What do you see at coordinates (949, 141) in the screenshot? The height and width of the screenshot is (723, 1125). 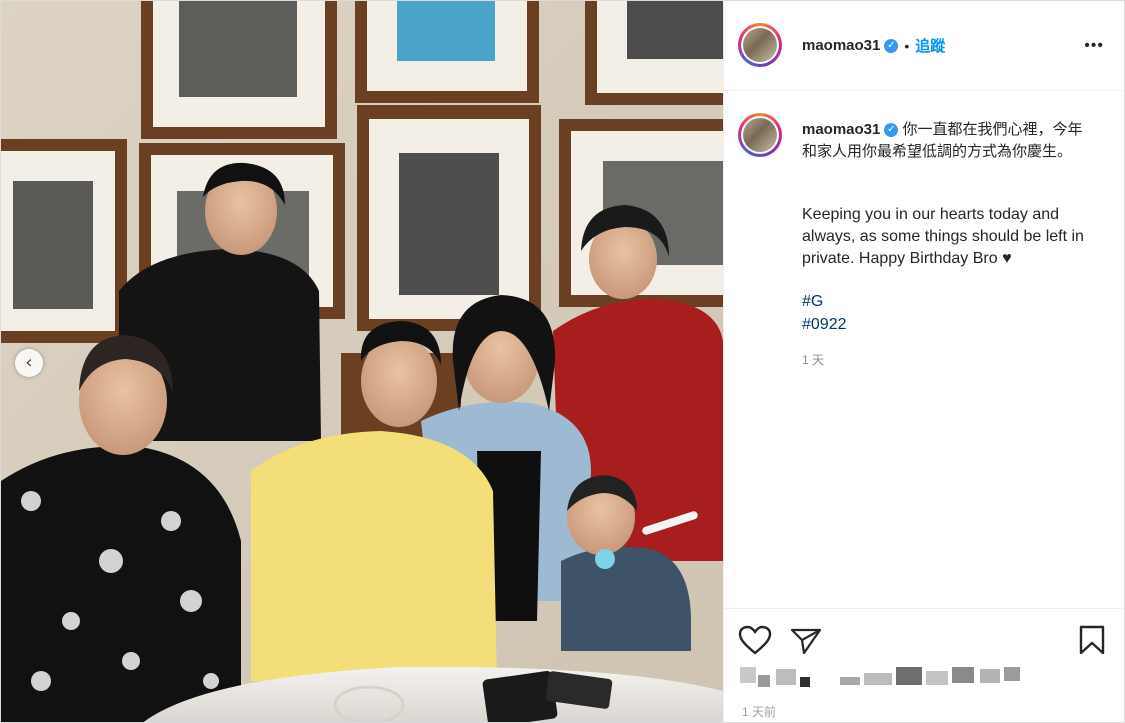 I see `caption-zh: maomao31 ✓ 你一直都在我們心裡，今年和家人用你最希望低調的方式為你慶生。` at bounding box center [949, 141].